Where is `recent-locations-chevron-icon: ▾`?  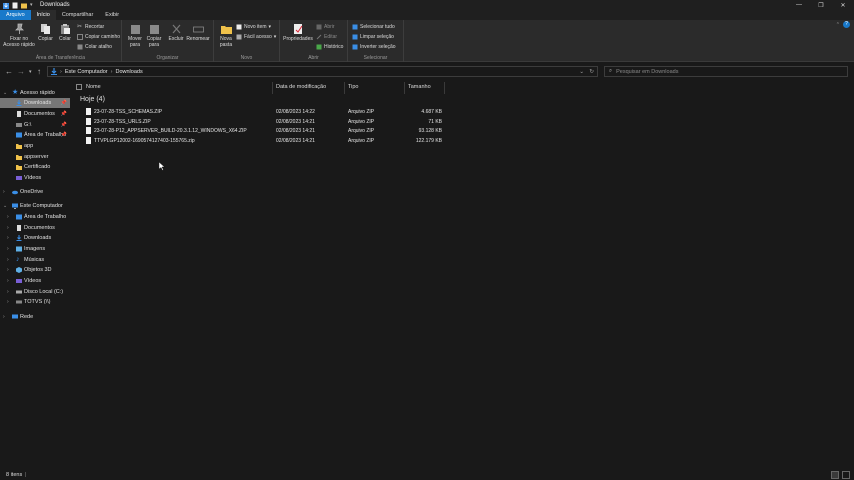 recent-locations-chevron-icon: ▾ is located at coordinates (30, 72).